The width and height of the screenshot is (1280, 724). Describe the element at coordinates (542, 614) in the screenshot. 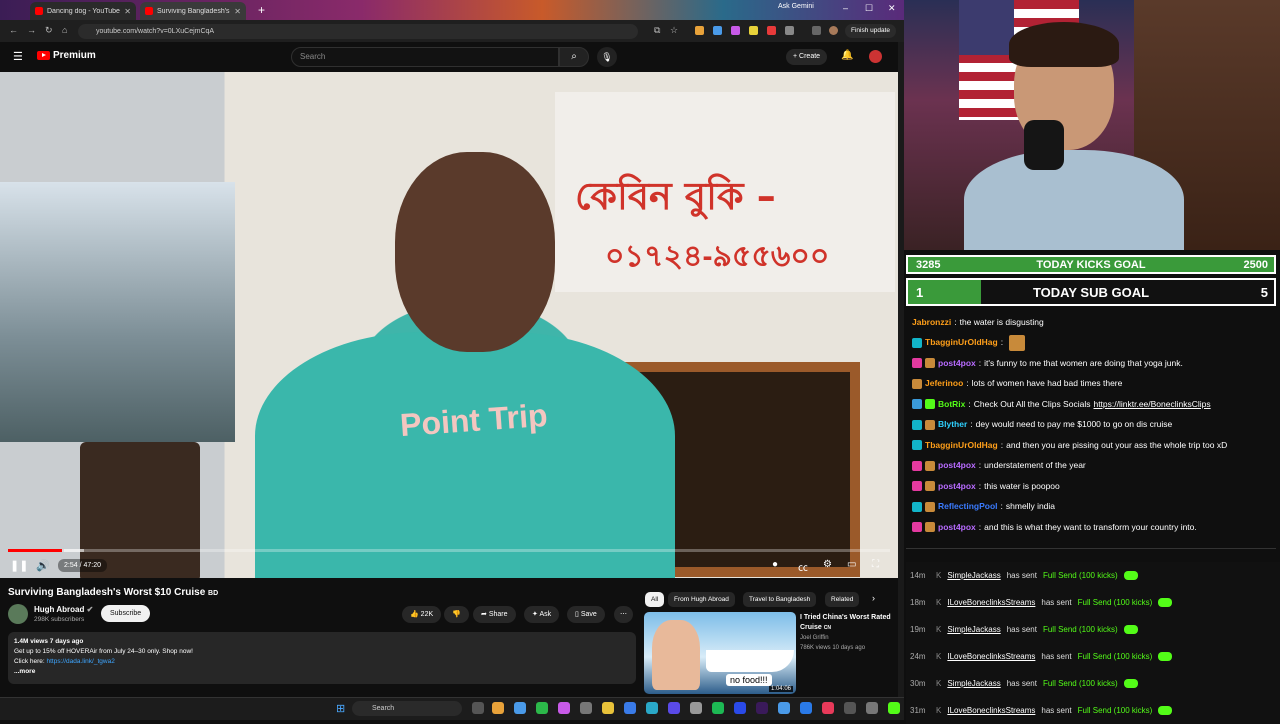

I see `ask-button: ✦ Ask` at that location.